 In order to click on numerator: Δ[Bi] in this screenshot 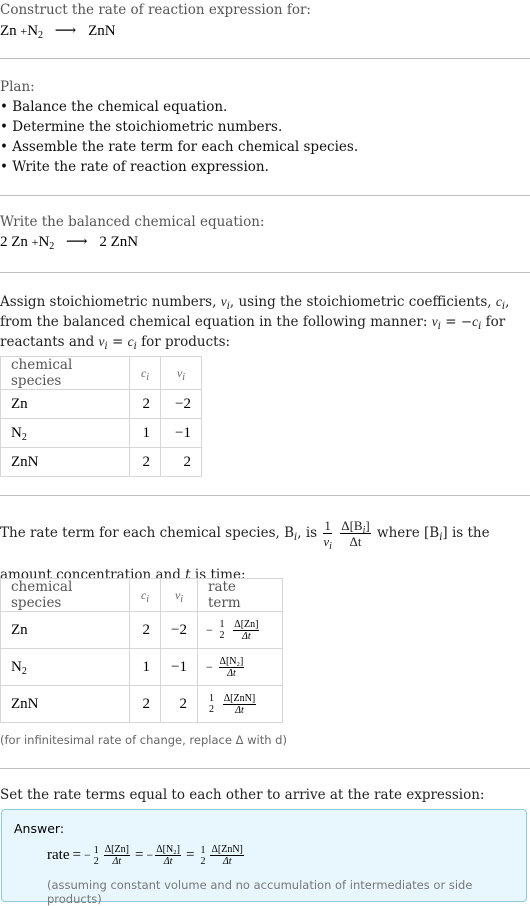, I will do `click(355, 527)`.